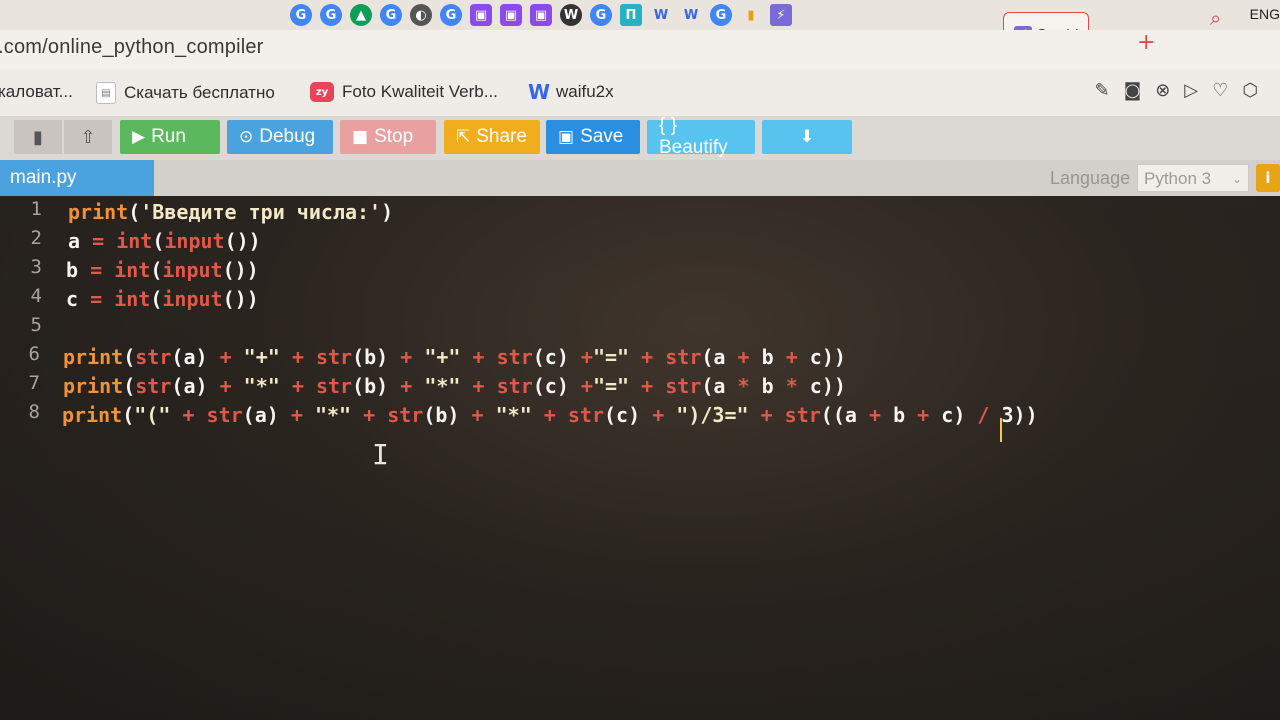 The height and width of the screenshot is (720, 1280). Describe the element at coordinates (246, 137) in the screenshot. I see `debug-icon: ⊙` at that location.